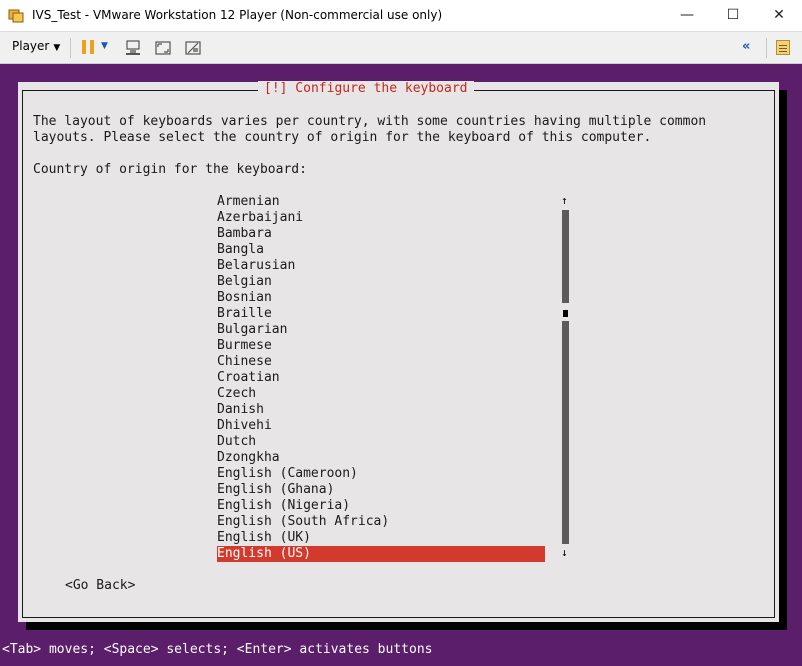  I want to click on list-item: Croatian, so click(381, 378).